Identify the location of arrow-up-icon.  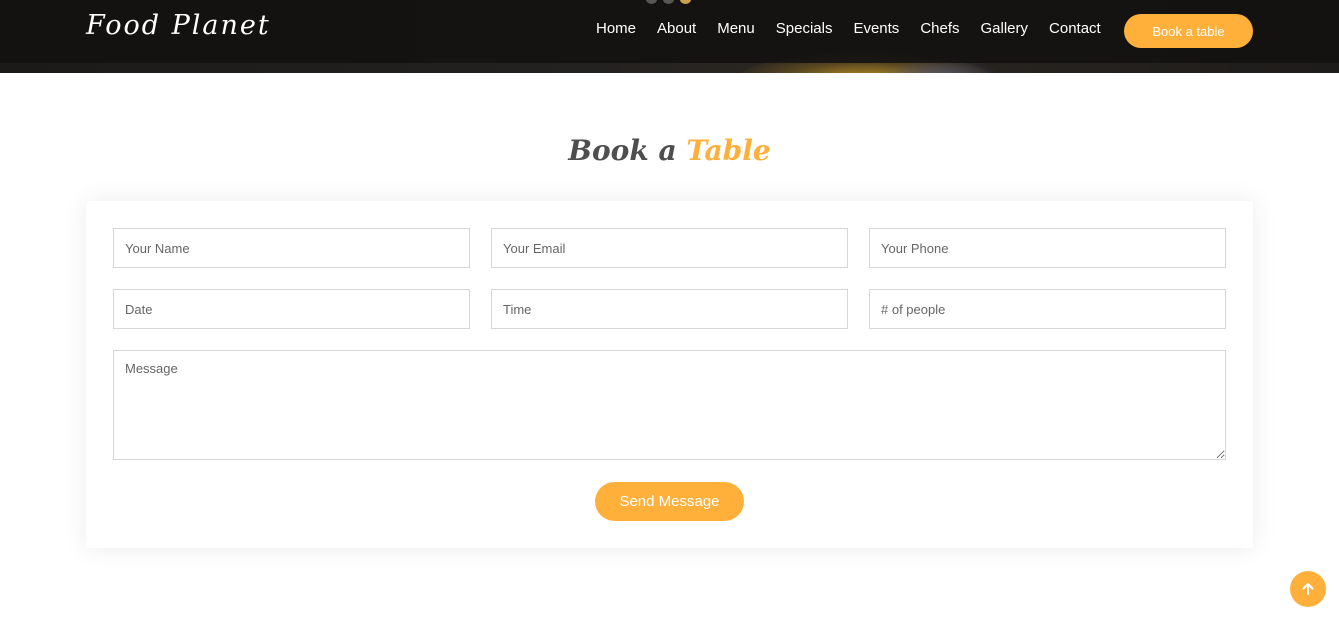
(1308, 589).